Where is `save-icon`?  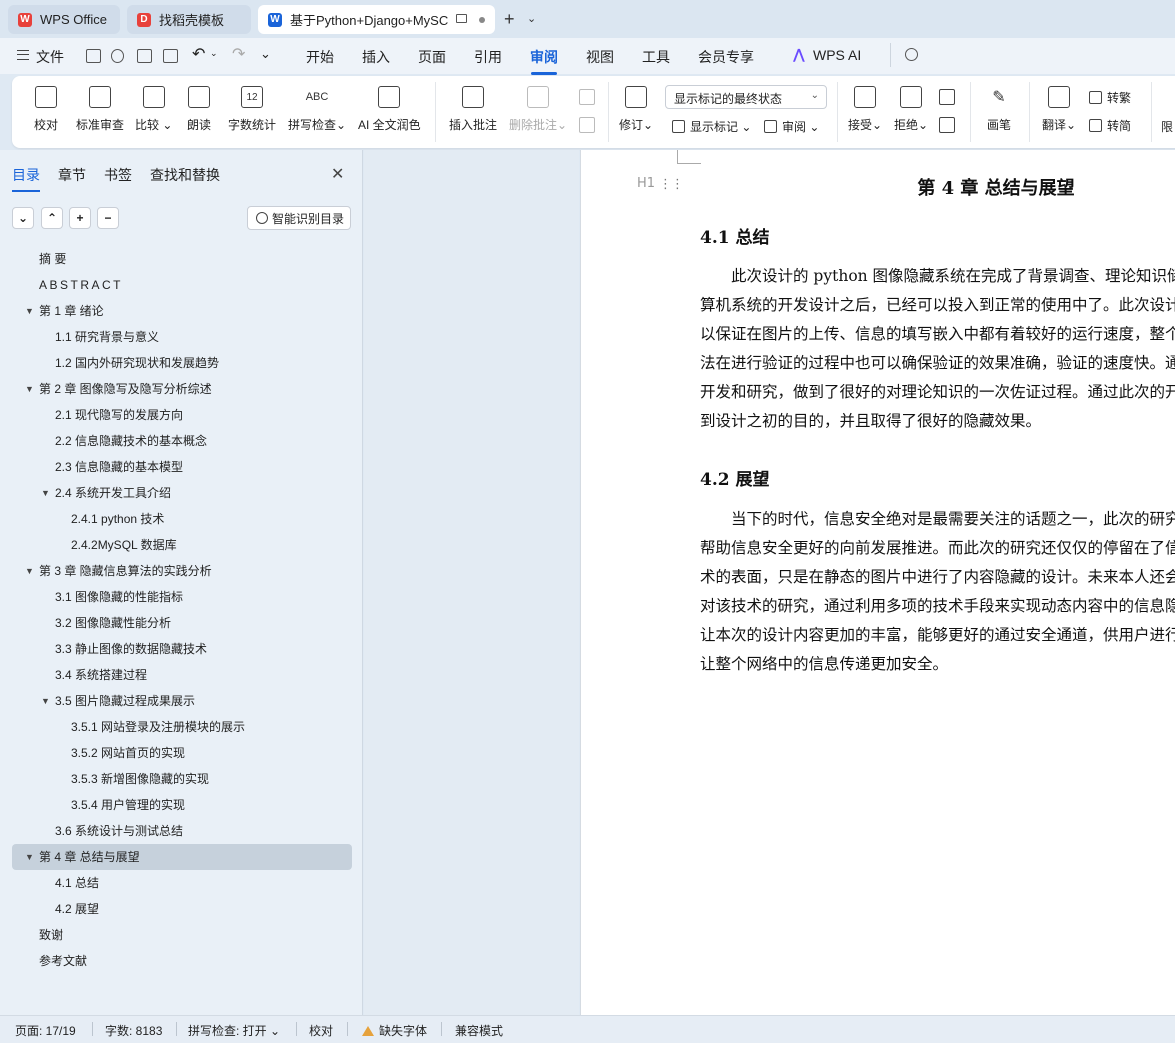
save-icon is located at coordinates (93, 56).